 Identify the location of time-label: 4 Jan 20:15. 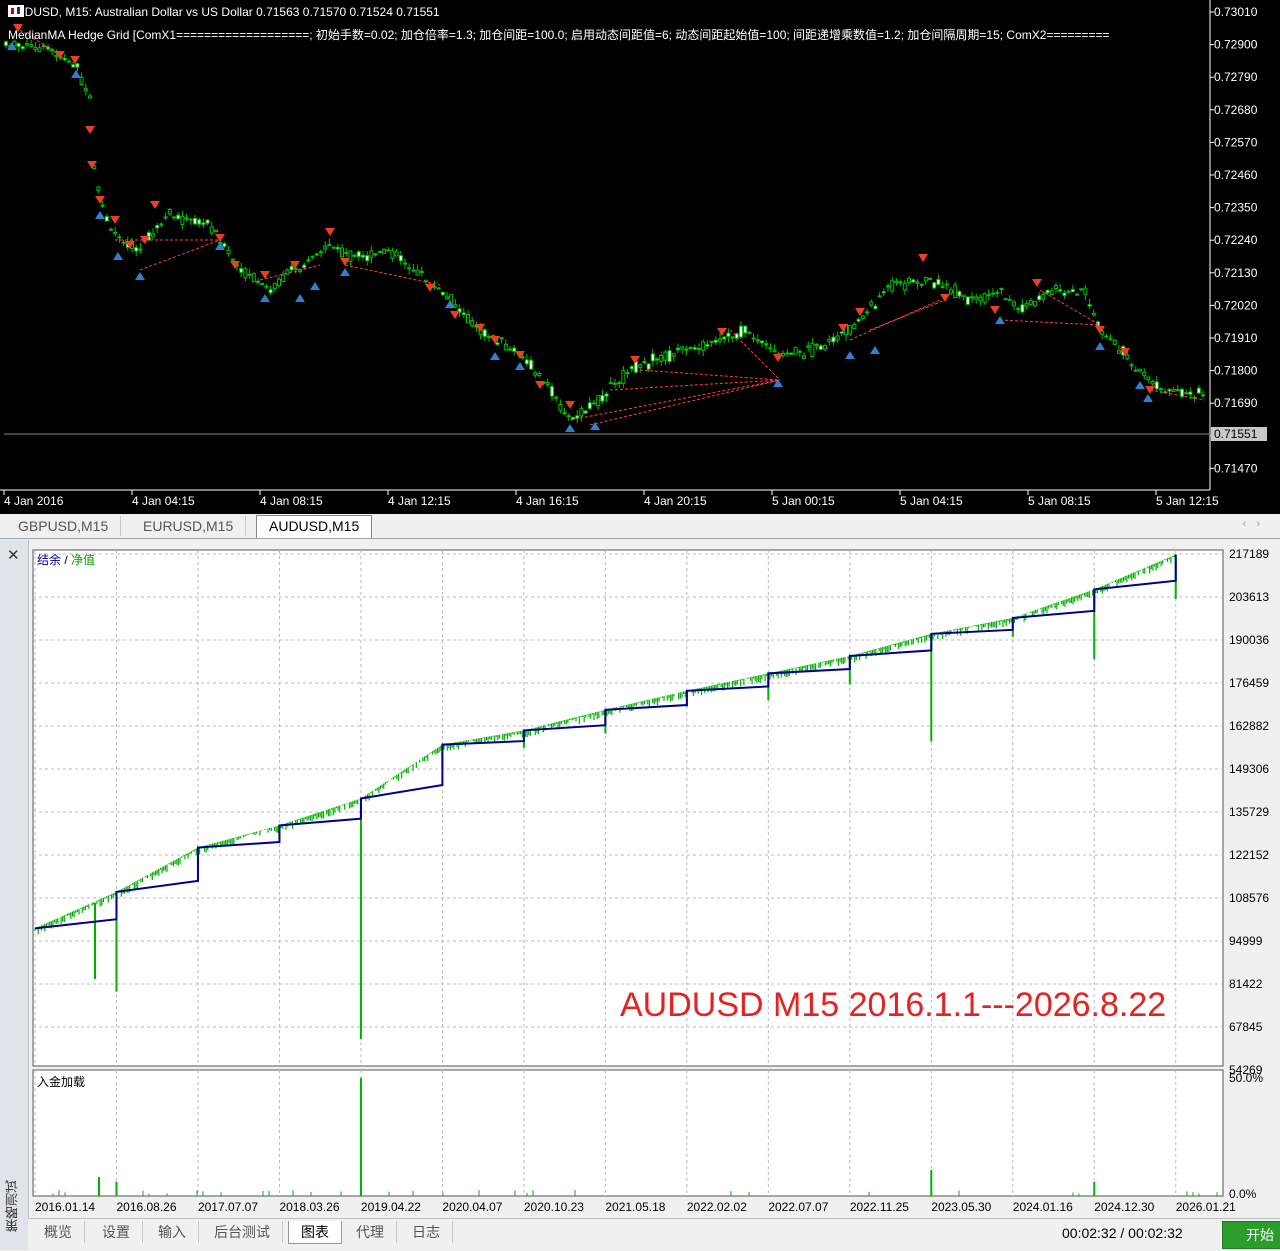
(675, 501).